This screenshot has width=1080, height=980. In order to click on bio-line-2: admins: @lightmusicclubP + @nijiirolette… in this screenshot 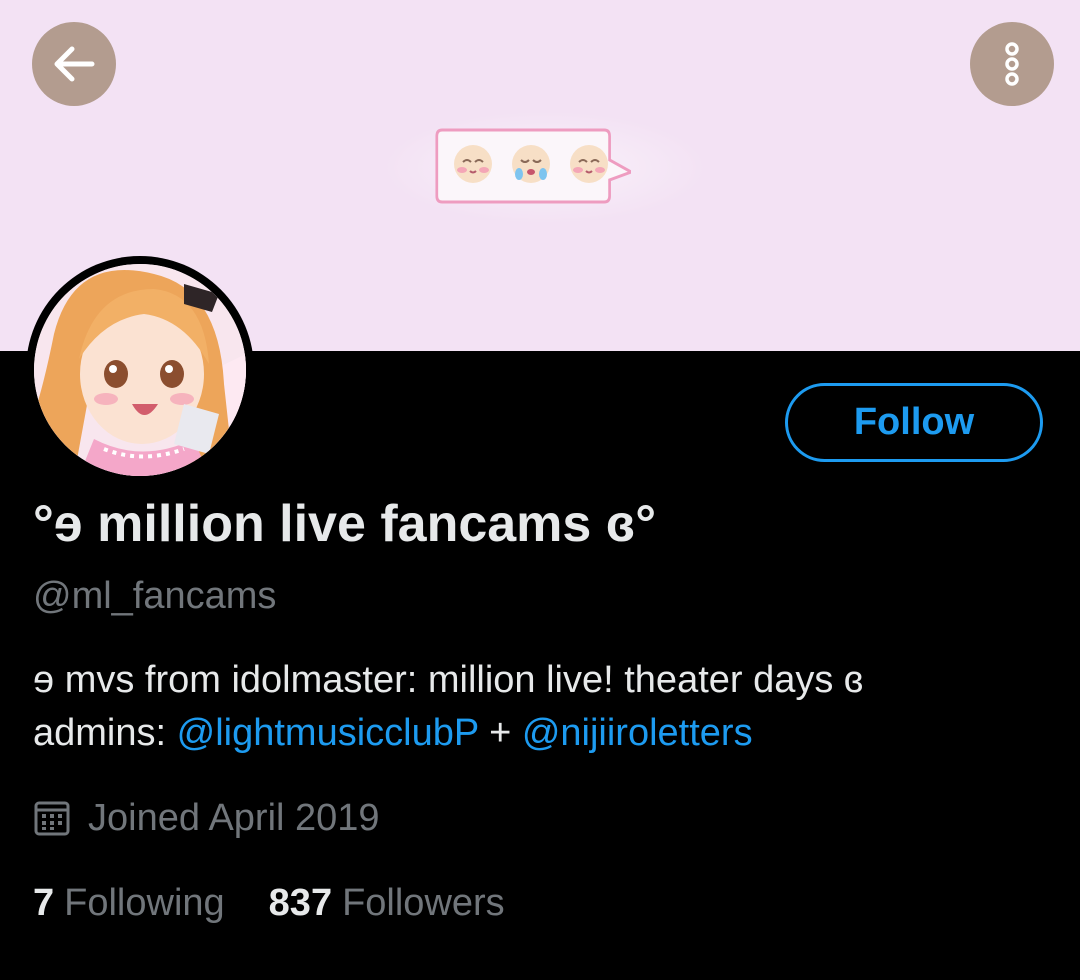, I will do `click(448, 733)`.